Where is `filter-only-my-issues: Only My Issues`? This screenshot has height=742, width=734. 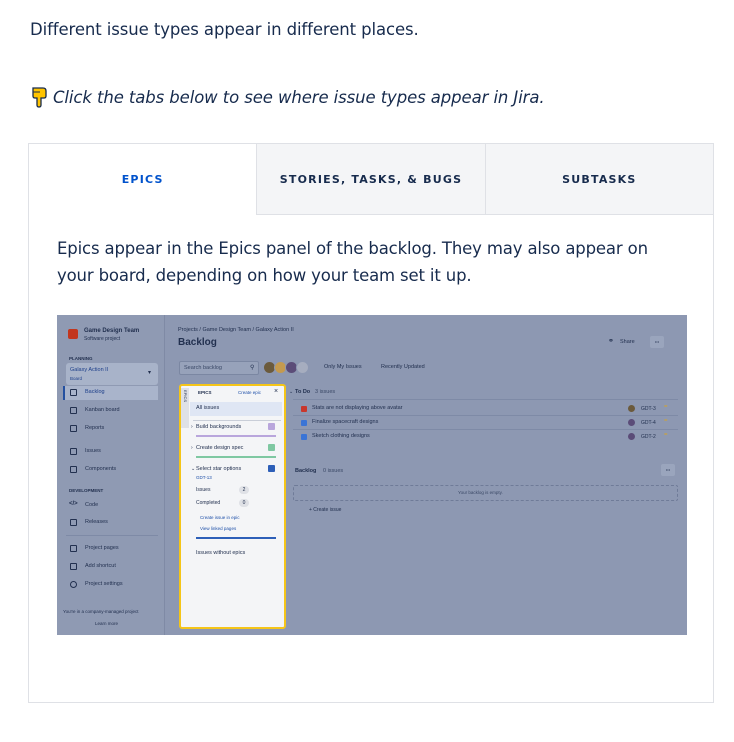 filter-only-my-issues: Only My Issues is located at coordinates (343, 367).